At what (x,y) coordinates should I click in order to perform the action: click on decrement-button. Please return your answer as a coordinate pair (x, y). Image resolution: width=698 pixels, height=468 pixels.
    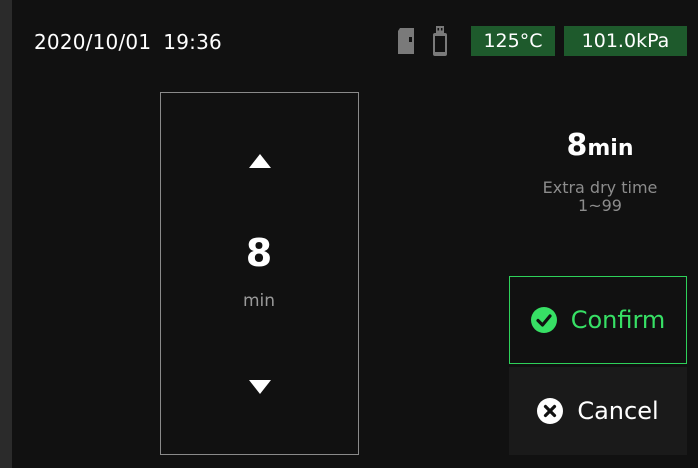
    Looking at the image, I should click on (260, 387).